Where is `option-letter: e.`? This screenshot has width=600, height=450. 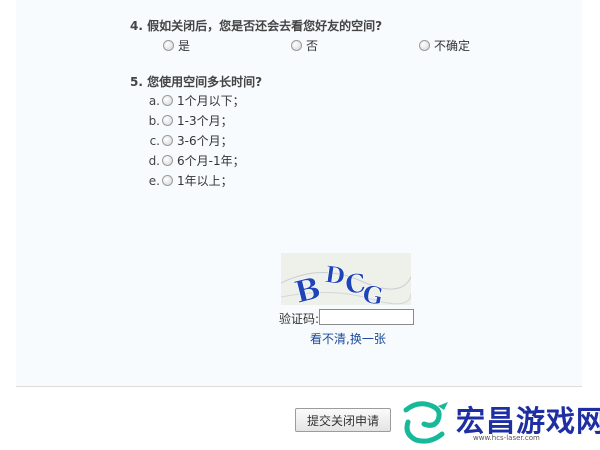 option-letter: e. is located at coordinates (154, 180).